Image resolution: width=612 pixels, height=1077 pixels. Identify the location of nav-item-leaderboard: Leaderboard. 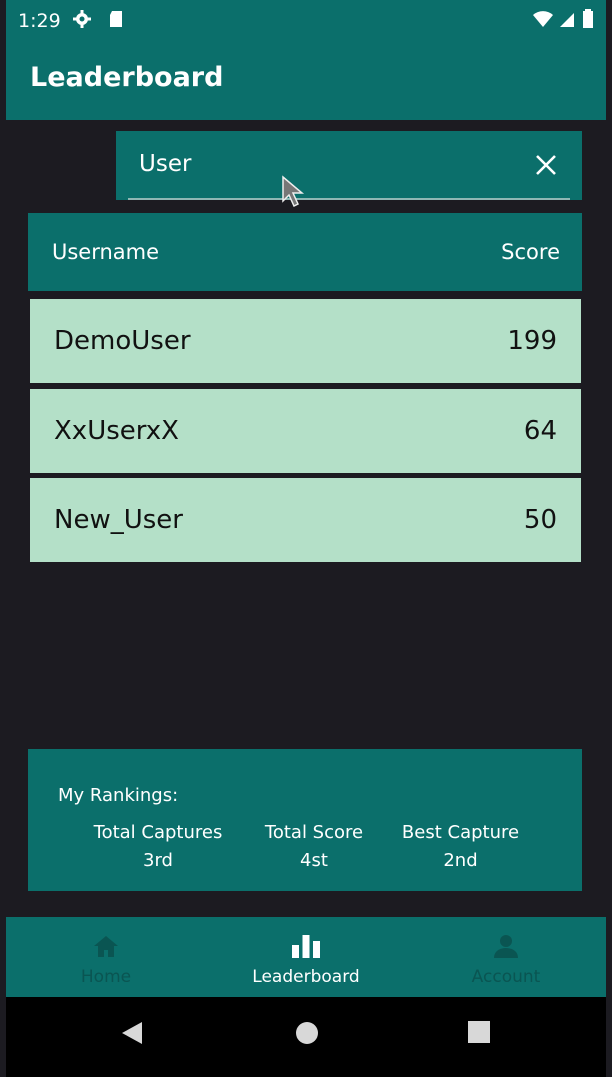
(306, 957).